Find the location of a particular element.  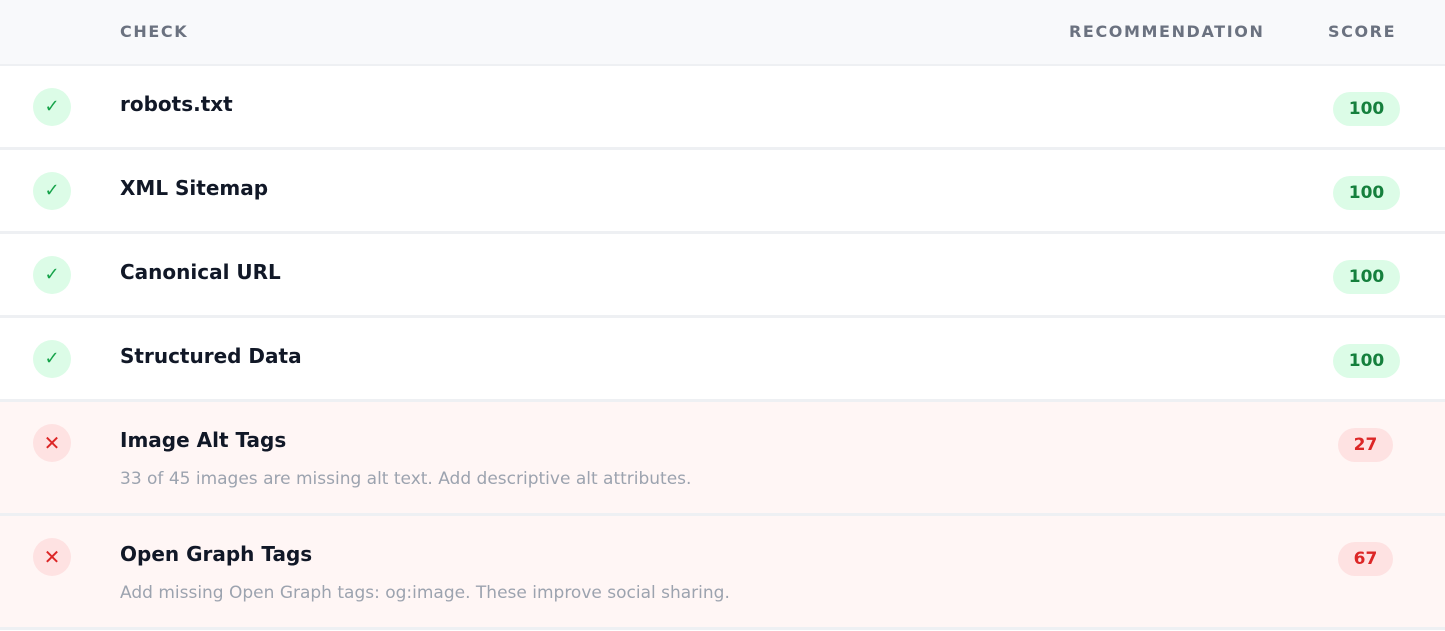

check-name: Structured Data is located at coordinates (211, 356).